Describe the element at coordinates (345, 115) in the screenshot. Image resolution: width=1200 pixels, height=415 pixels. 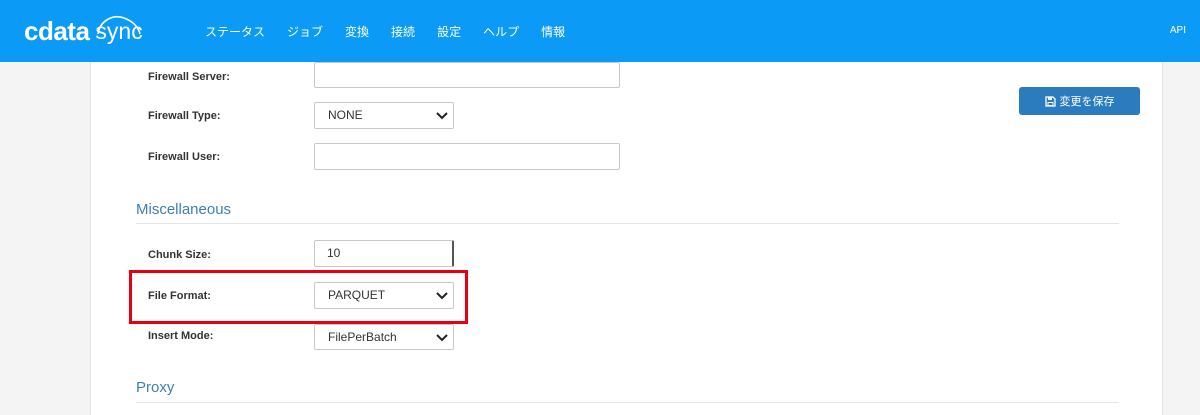
I see `firewall-type-value: NONE` at that location.